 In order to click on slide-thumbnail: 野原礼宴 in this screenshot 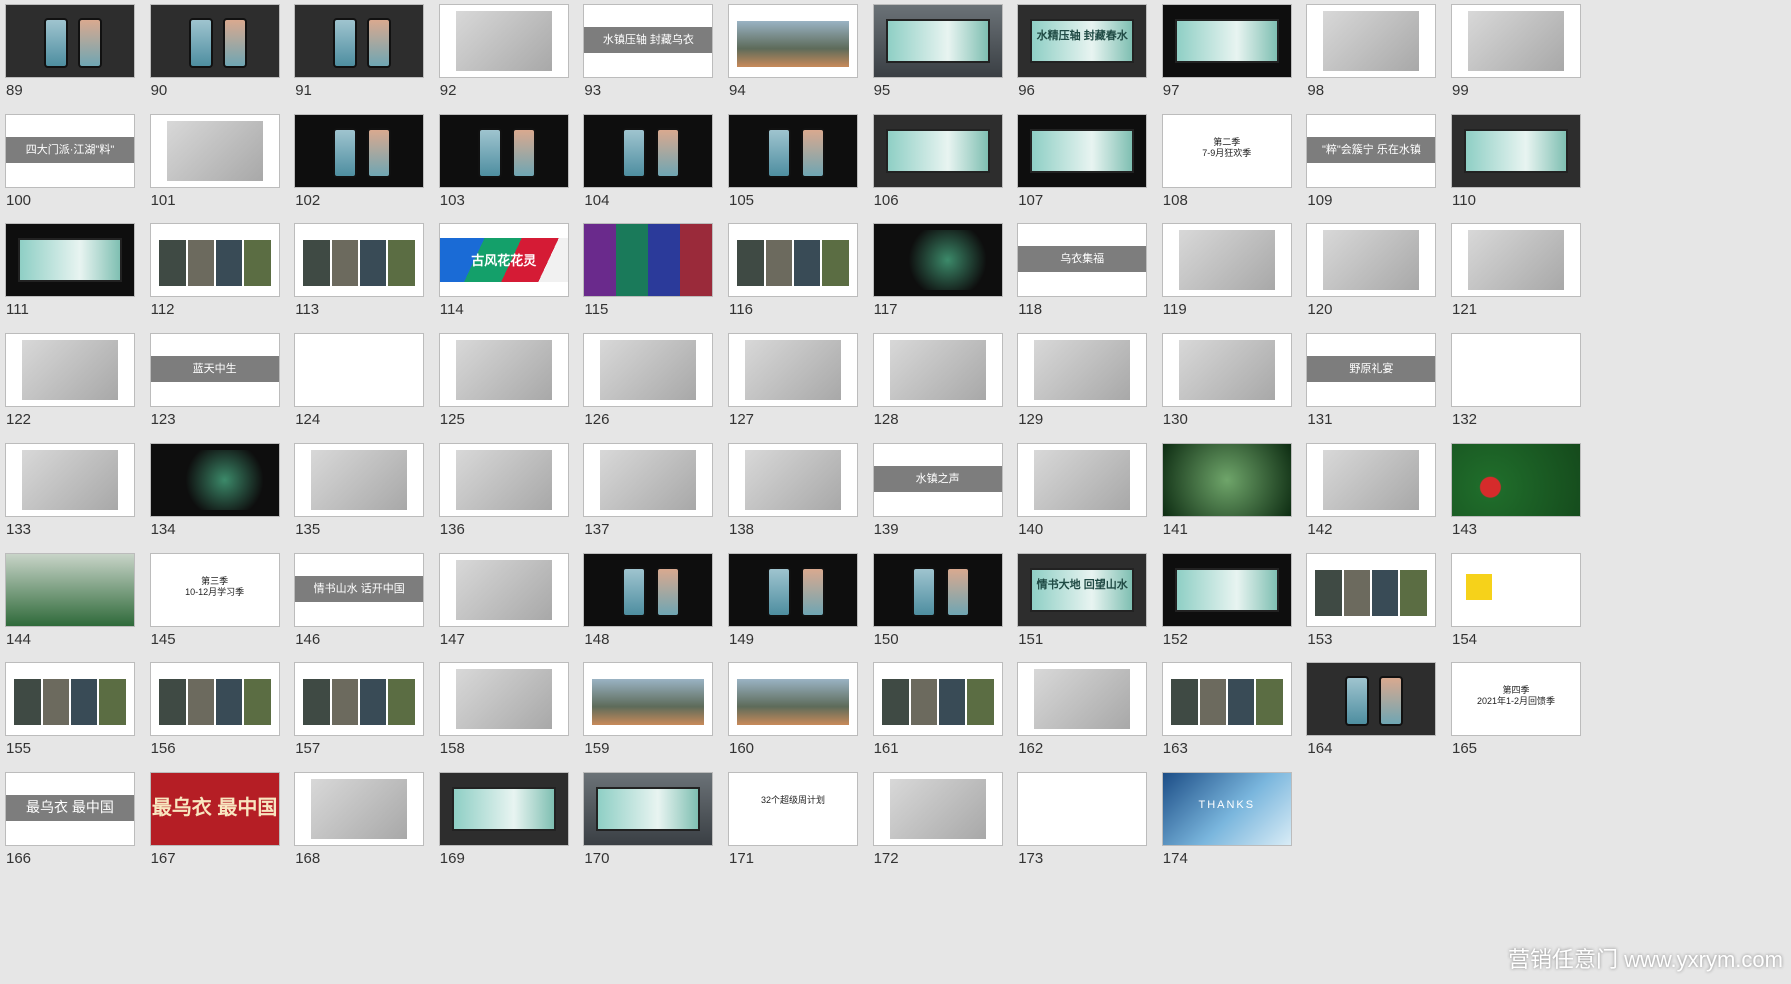, I will do `click(1371, 370)`.